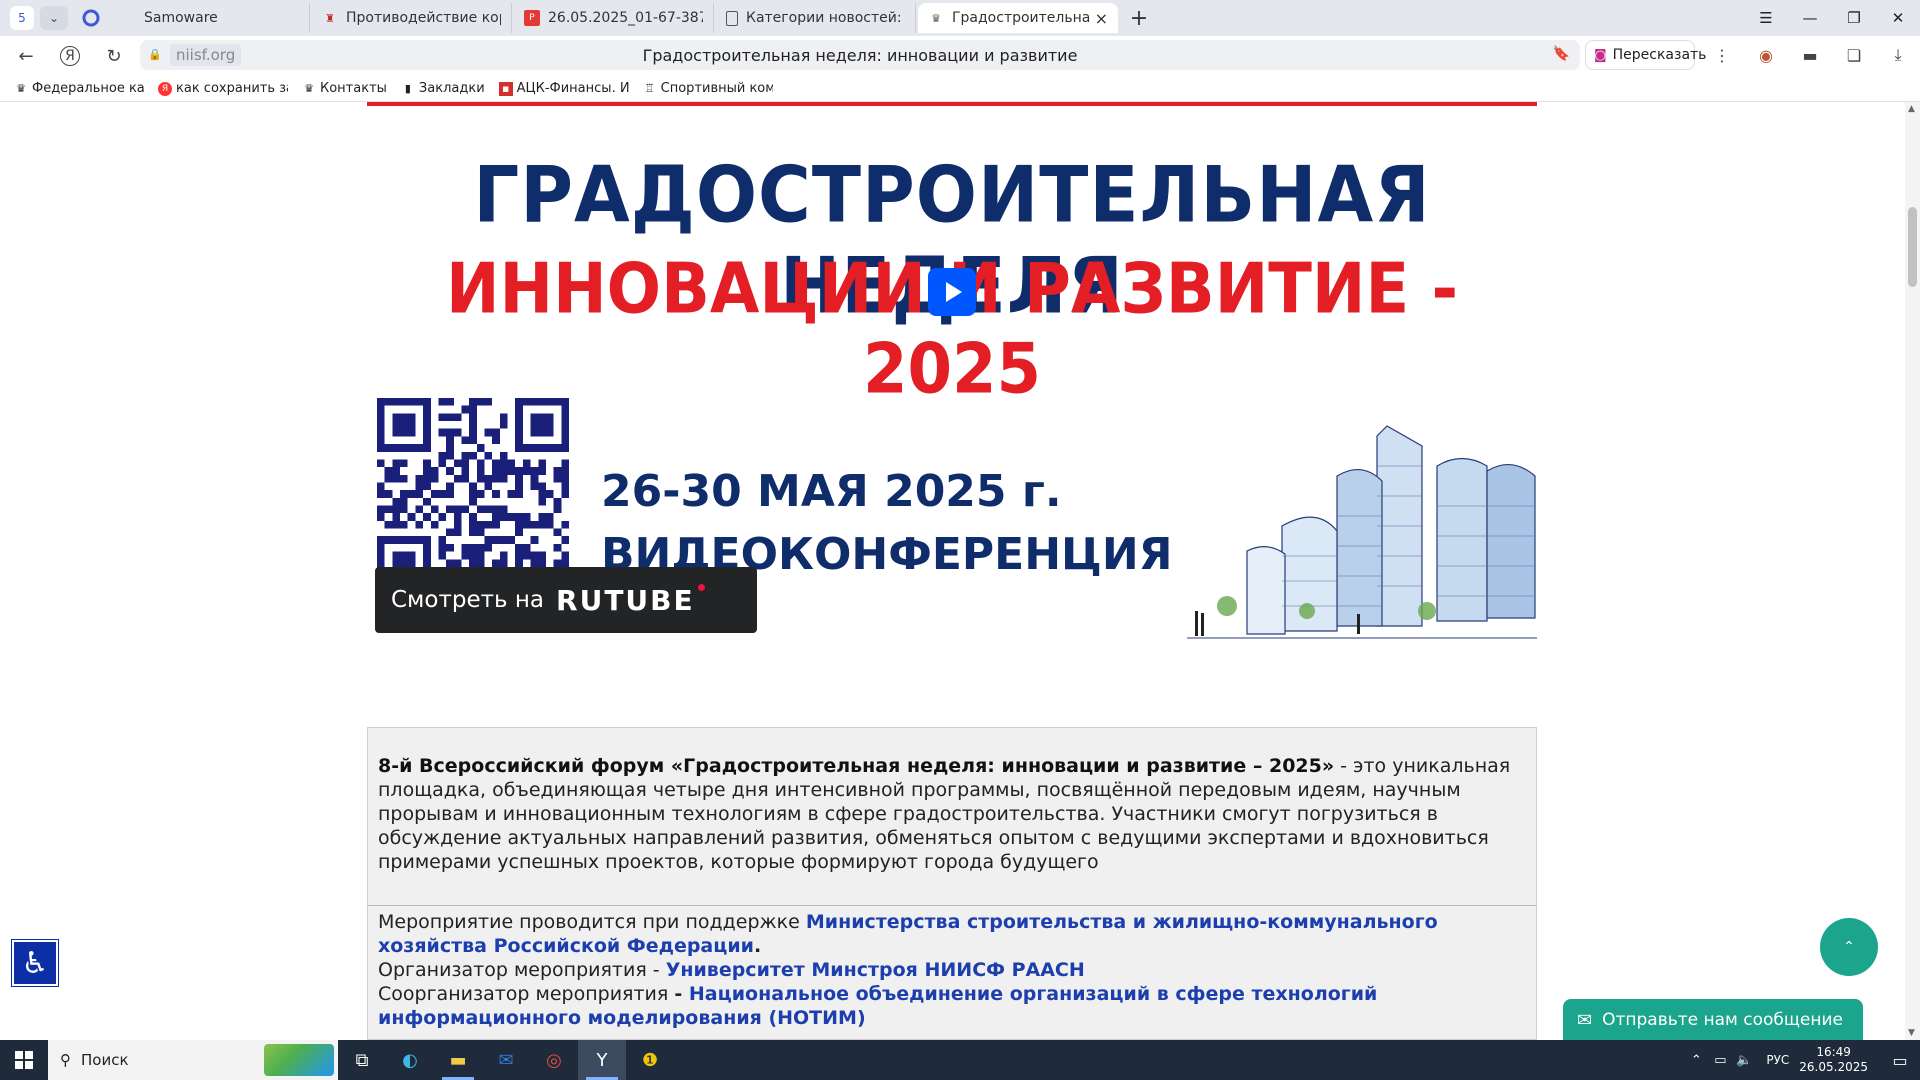  Describe the element at coordinates (344, 88) in the screenshot. I see `bookmark-item: ♛ Контакты` at that location.